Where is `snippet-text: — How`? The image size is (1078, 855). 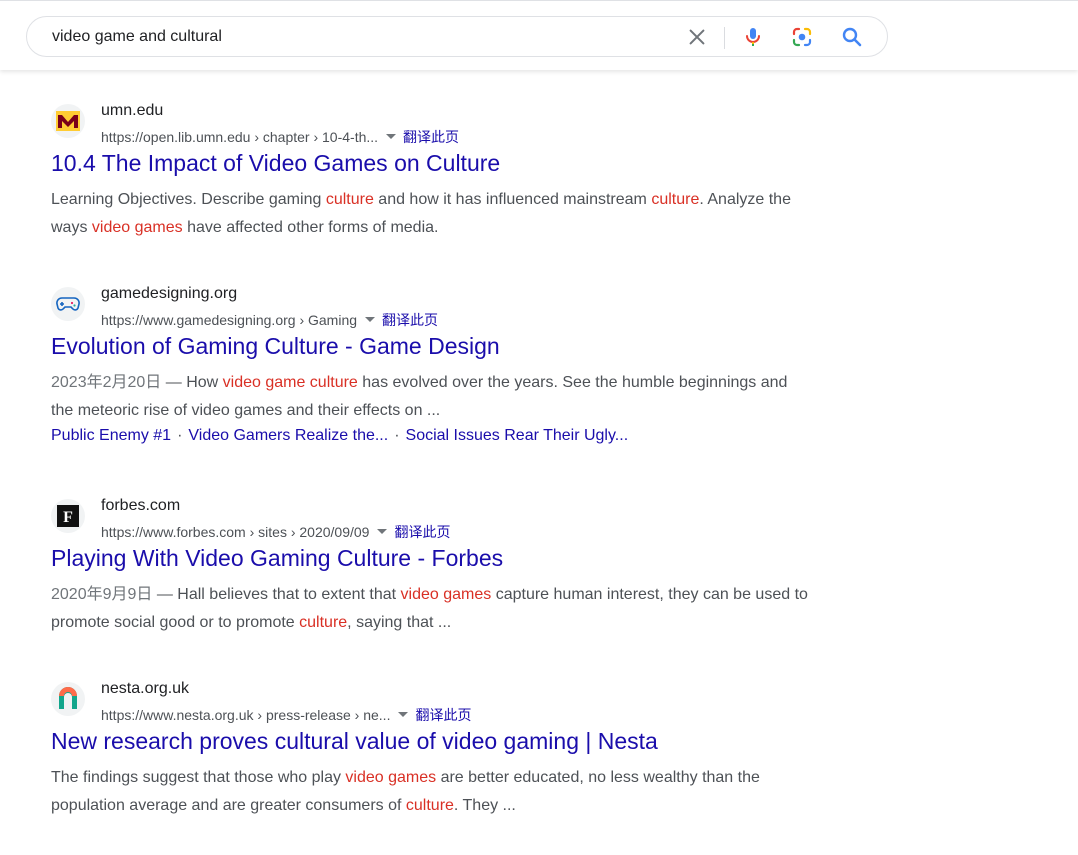
snippet-text: — How is located at coordinates (192, 382).